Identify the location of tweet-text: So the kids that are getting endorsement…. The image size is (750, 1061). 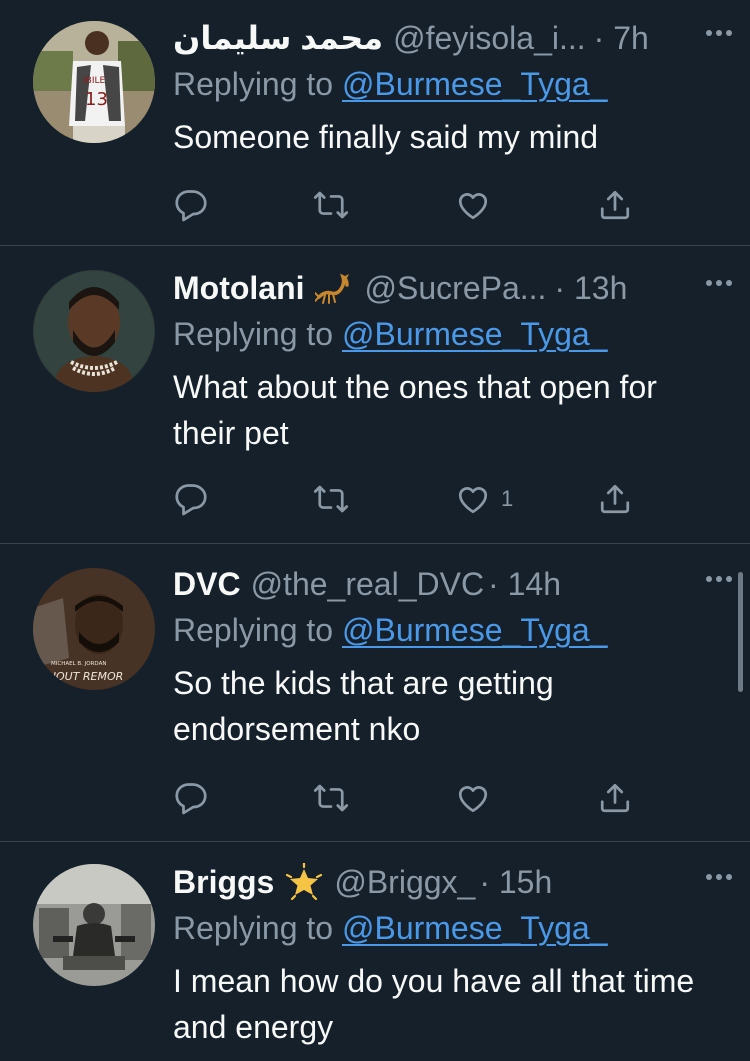
(363, 706).